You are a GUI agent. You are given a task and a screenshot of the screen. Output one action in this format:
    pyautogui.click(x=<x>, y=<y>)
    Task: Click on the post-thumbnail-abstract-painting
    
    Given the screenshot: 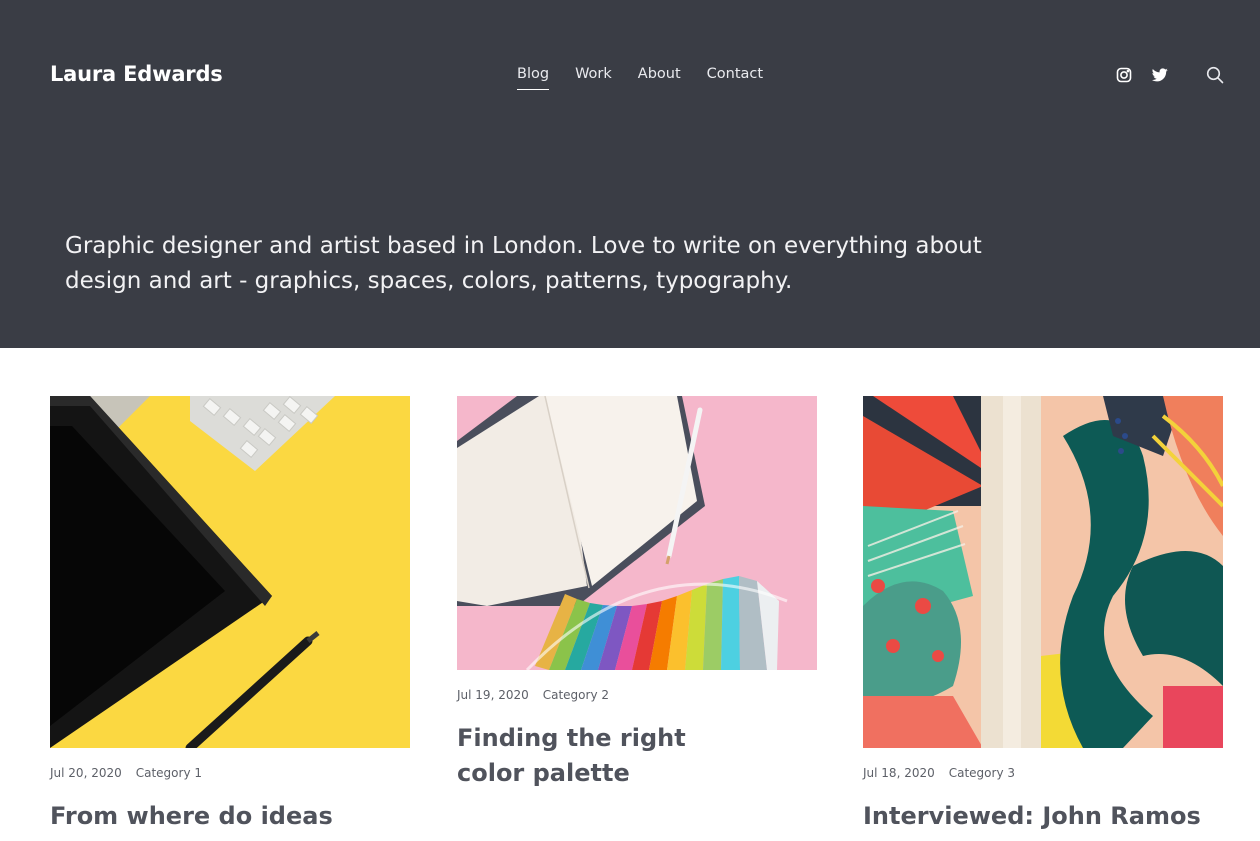 What is the action you would take?
    pyautogui.click(x=1043, y=572)
    